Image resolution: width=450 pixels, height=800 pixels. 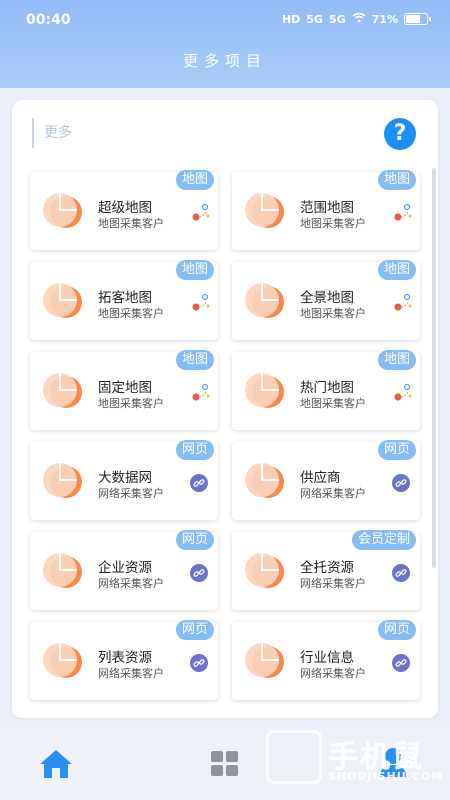 I want to click on hd-label: HD, so click(x=291, y=19).